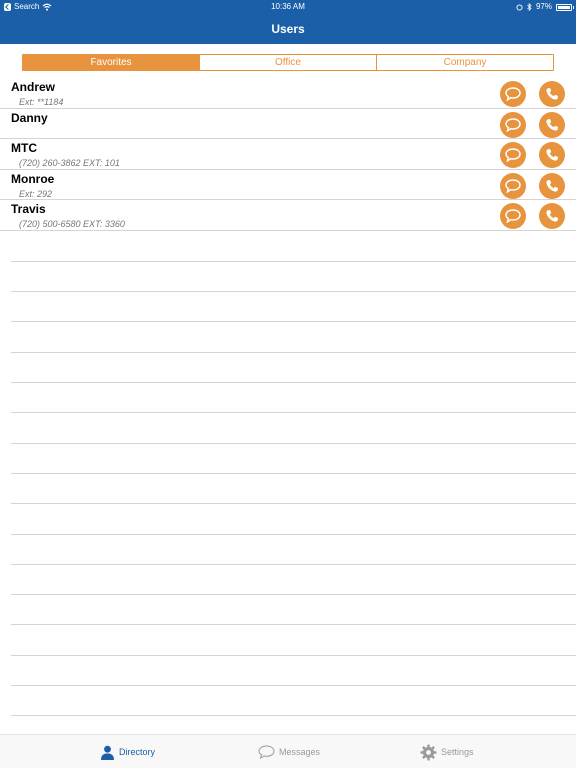  What do you see at coordinates (428, 752) in the screenshot?
I see `gear-icon` at bounding box center [428, 752].